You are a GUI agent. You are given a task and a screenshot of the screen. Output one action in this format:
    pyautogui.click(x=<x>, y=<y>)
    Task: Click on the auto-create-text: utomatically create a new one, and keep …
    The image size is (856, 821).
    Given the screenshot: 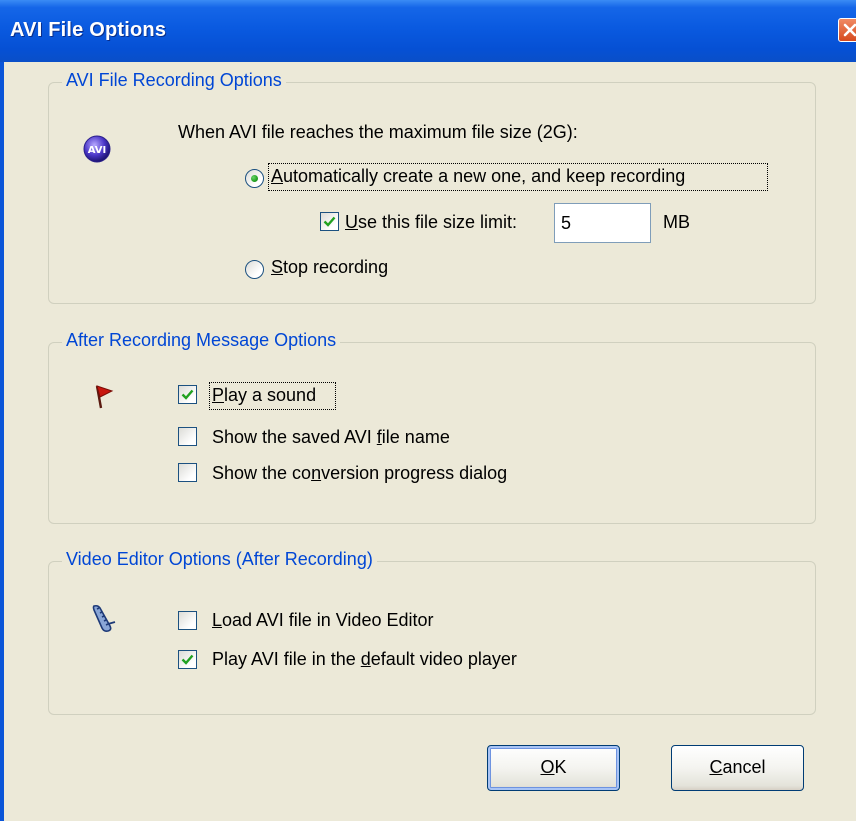 What is the action you would take?
    pyautogui.click(x=484, y=176)
    